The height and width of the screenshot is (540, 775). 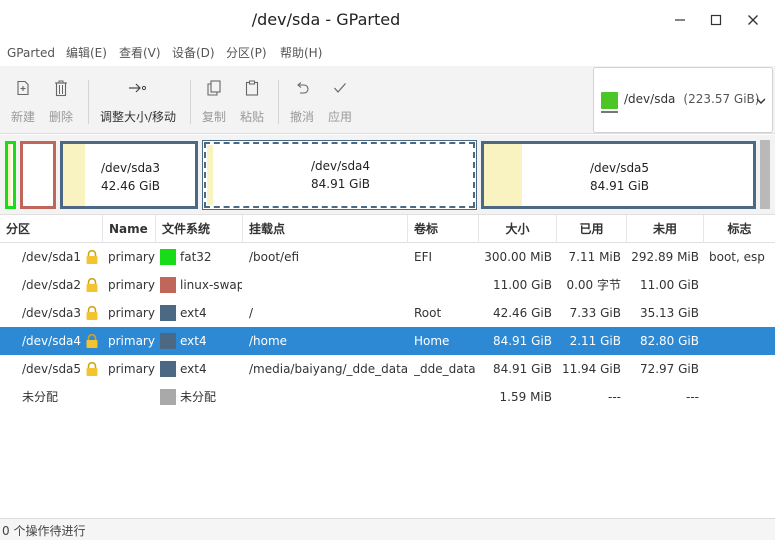 I want to click on table-row: 未分配 未分配 1.59 MiB --- ---, so click(x=387, y=397).